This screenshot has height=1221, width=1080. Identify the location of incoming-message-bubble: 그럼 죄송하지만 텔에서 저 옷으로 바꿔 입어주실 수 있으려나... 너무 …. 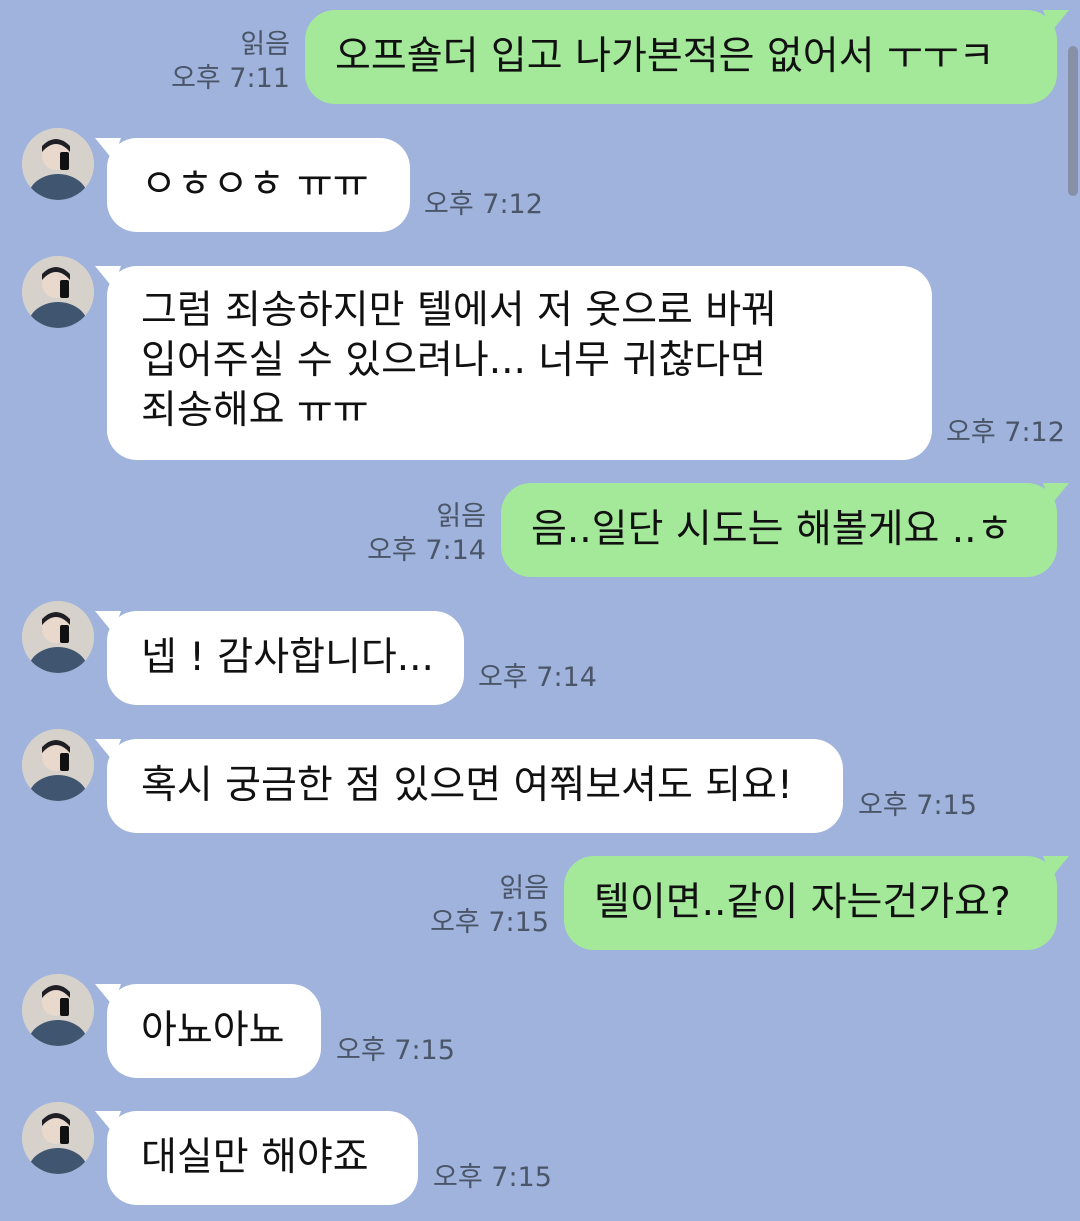
(513, 363).